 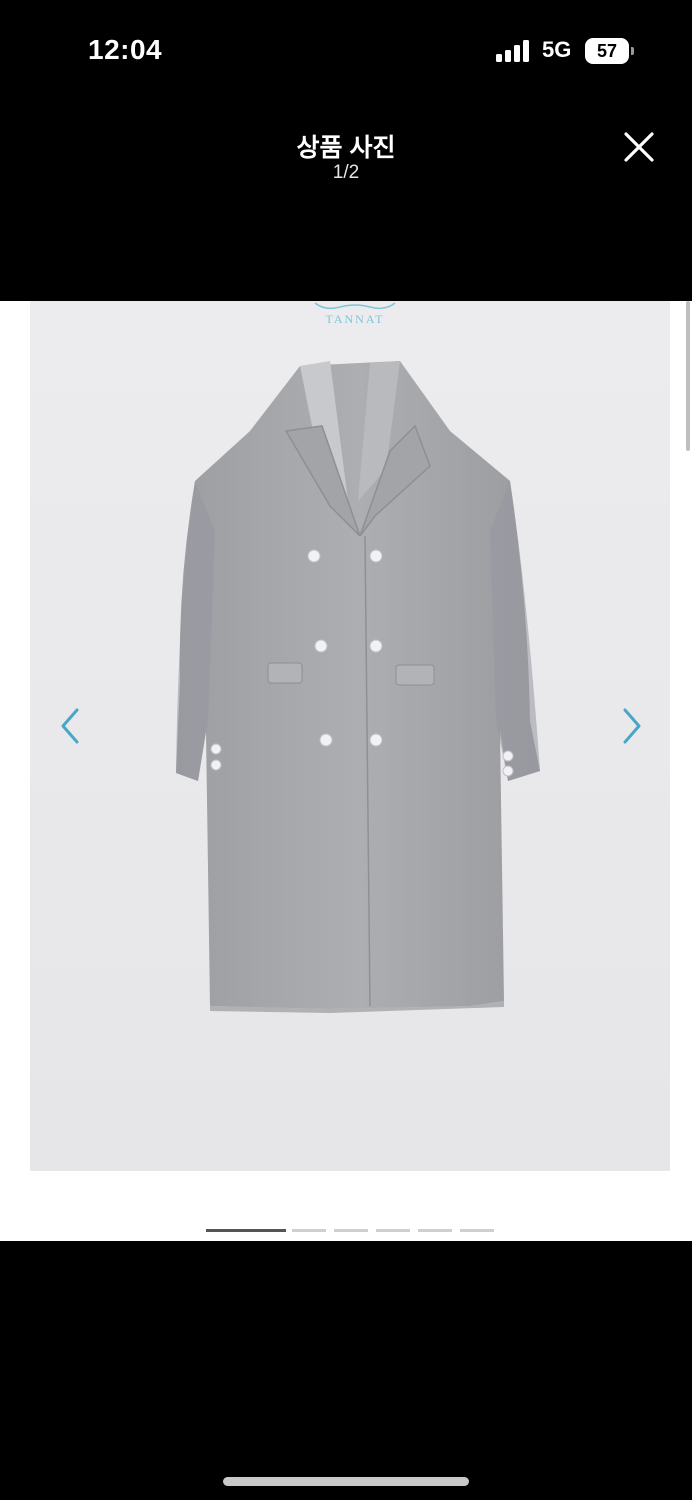 I want to click on viewer-title: 상품 사진, so click(x=346, y=148).